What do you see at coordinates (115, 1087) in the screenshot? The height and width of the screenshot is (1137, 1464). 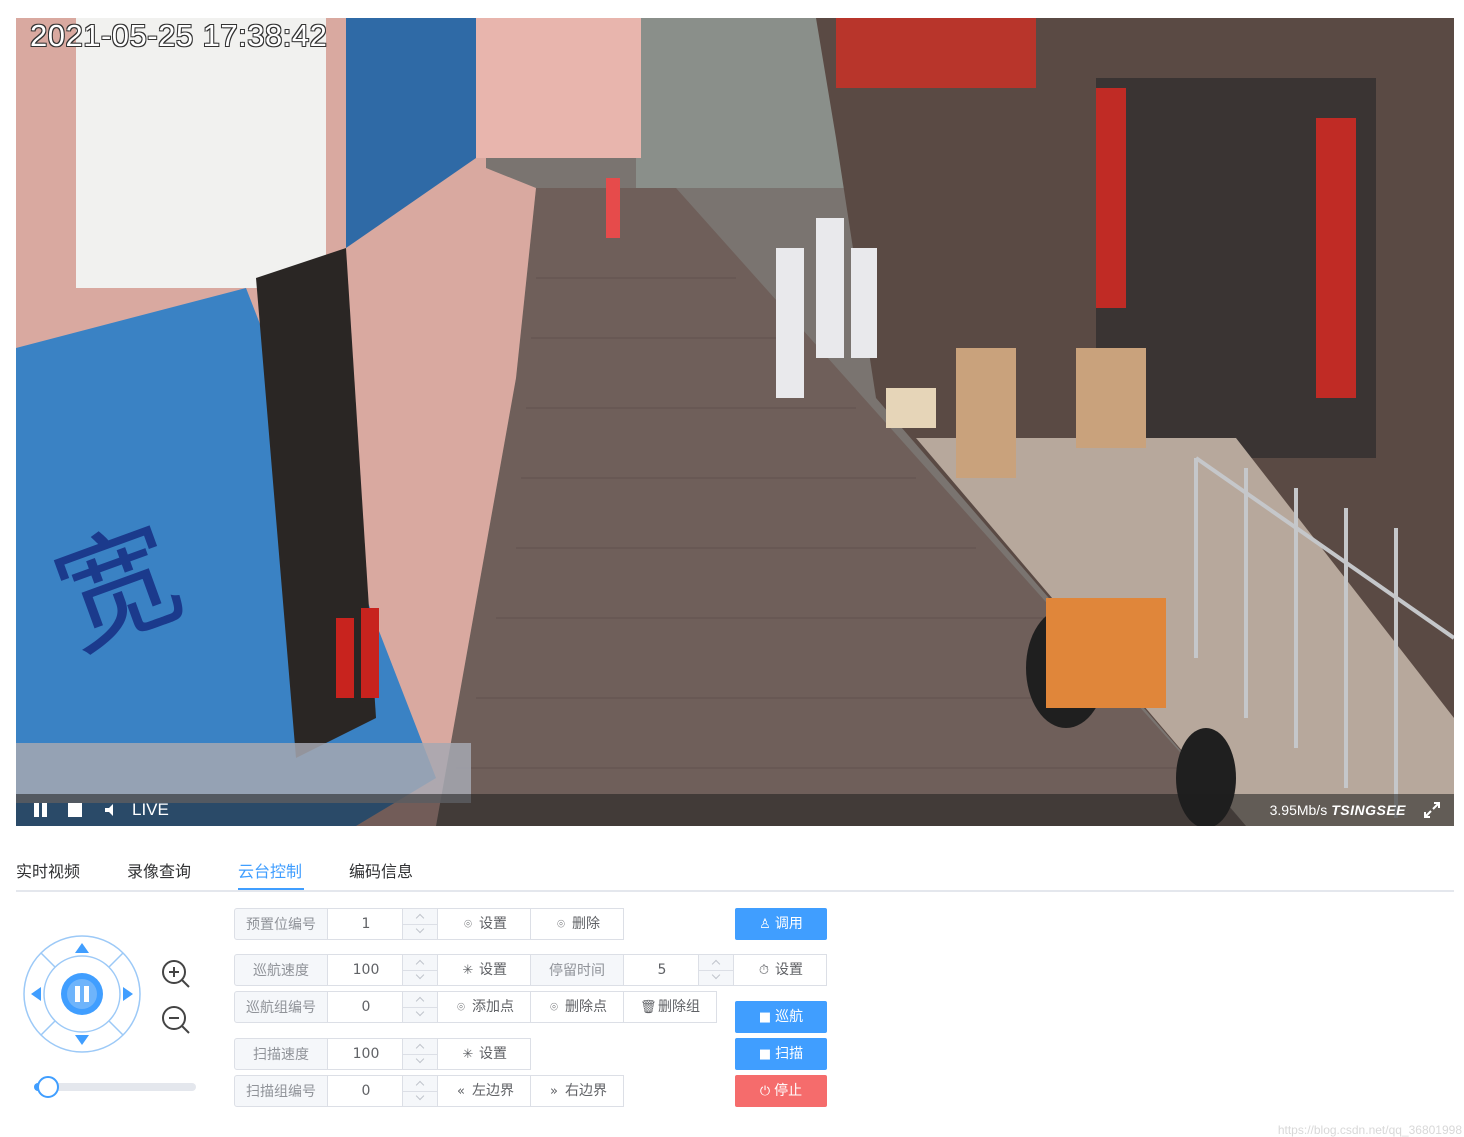 I see `ptz-speed-slider` at bounding box center [115, 1087].